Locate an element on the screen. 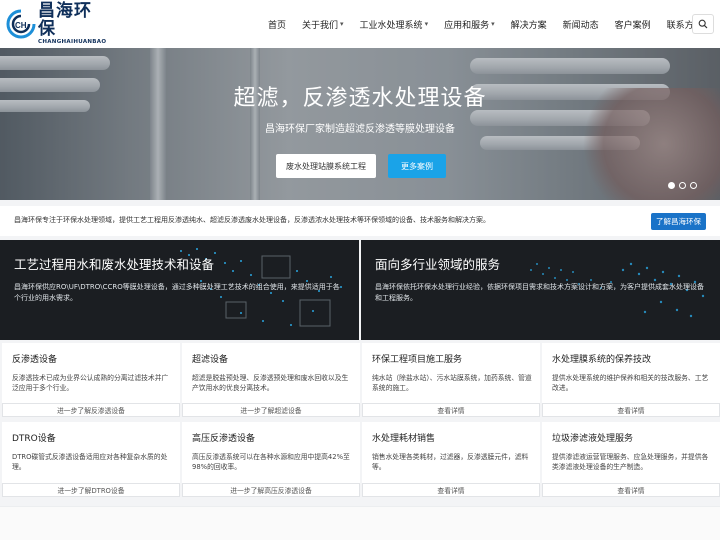 This screenshot has width=720, height=540. card-desc: 反渗透技术已成为业界公认成熟的分离过滤技术并广泛应用于多个行业。 is located at coordinates (90, 383).